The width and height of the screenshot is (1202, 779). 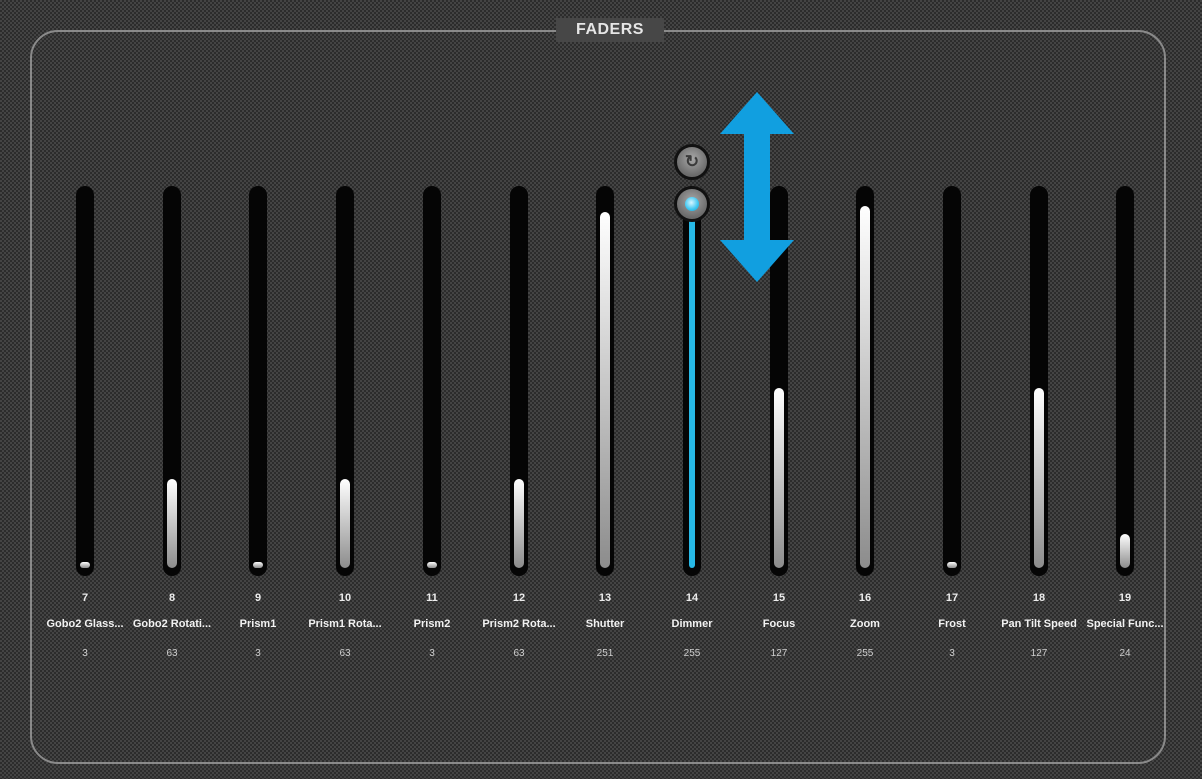 I want to click on fader-label: Pan Tilt Speed, so click(x=1039, y=624).